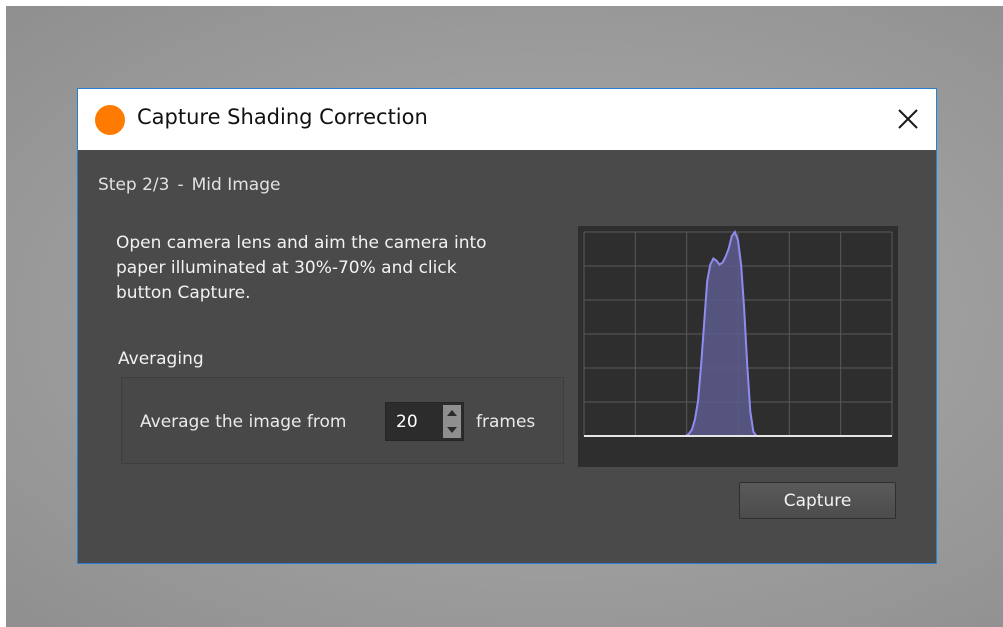 This screenshot has height=627, width=1003. What do you see at coordinates (282, 117) in the screenshot?
I see `window-title: Capture Shading Correction` at bounding box center [282, 117].